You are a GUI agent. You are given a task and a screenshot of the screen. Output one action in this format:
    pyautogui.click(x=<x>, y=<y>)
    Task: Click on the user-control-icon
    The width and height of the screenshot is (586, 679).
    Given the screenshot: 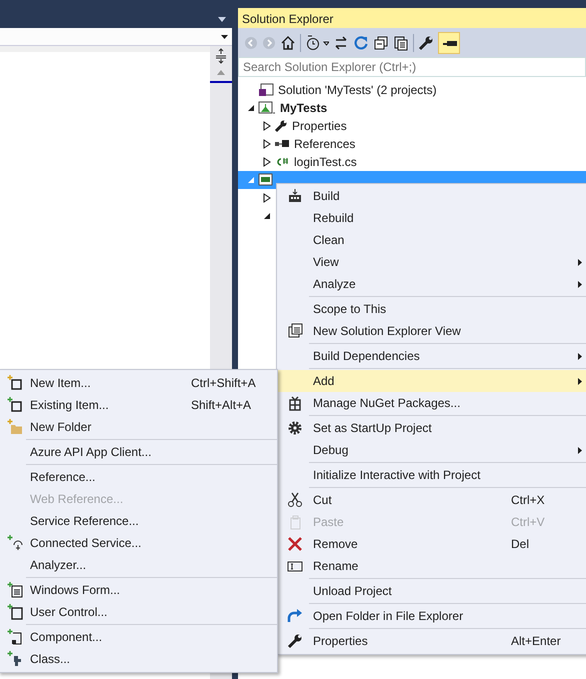 What is the action you would take?
    pyautogui.click(x=14, y=612)
    